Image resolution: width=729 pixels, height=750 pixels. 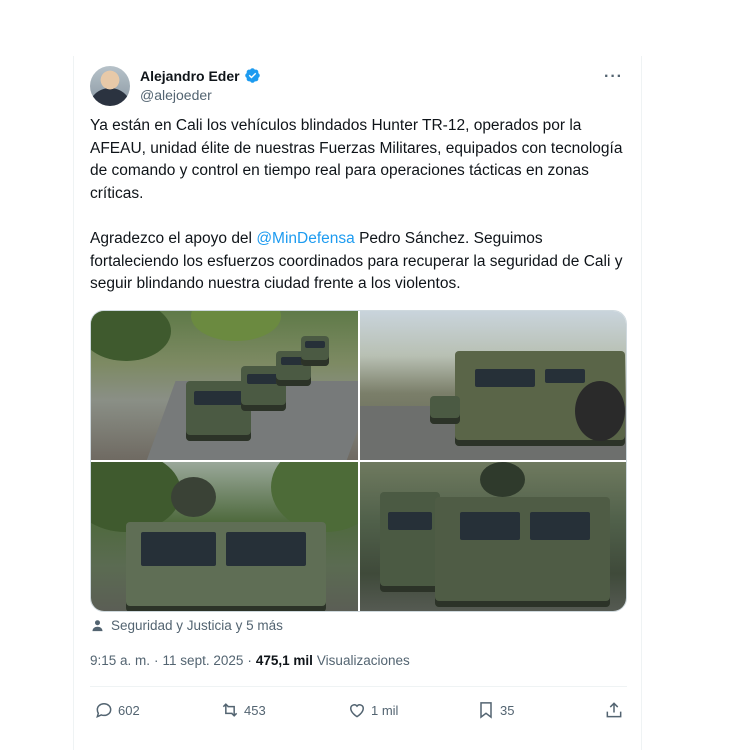 I want to click on divider, so click(x=358, y=686).